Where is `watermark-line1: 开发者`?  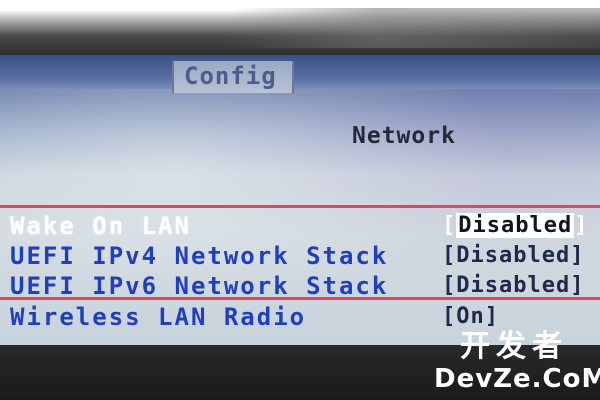
watermark-line1: 开发者 is located at coordinates (514, 346).